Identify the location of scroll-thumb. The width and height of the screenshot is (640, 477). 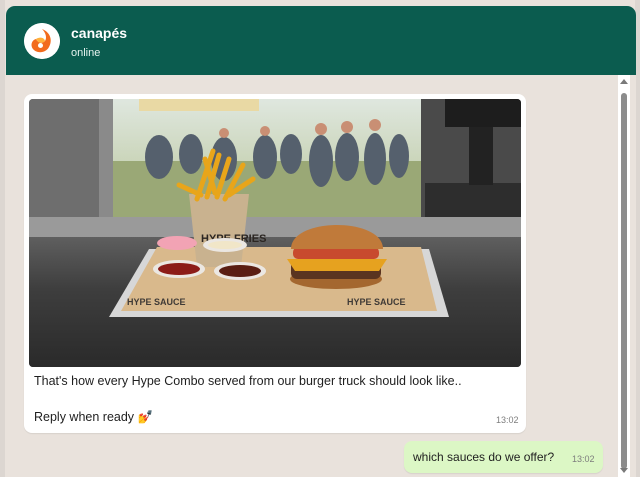
(624, 281).